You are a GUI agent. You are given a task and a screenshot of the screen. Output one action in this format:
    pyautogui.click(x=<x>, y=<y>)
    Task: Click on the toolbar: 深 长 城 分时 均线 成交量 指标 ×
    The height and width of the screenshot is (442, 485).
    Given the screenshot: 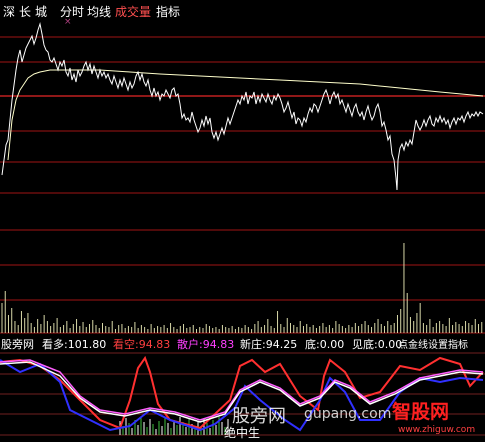 What is the action you would take?
    pyautogui.click(x=242, y=13)
    